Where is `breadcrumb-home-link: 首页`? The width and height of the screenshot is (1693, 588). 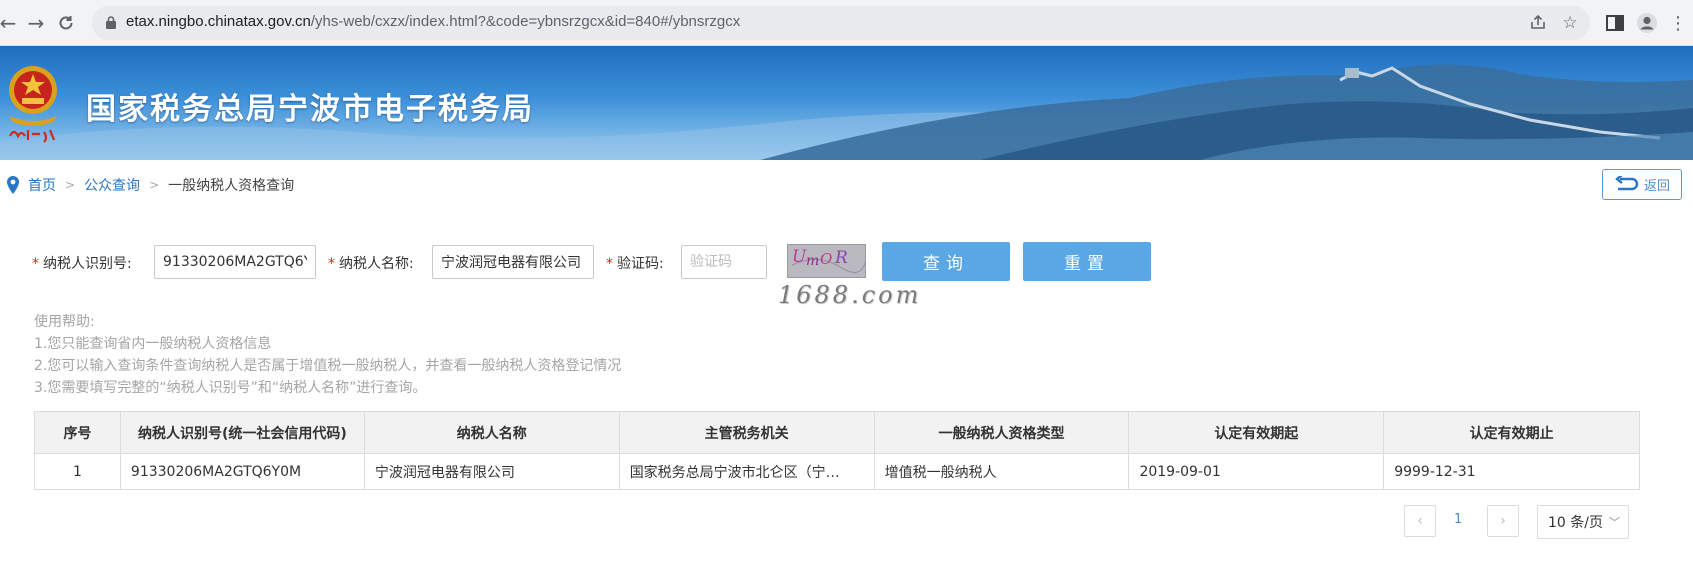
breadcrumb-home-link: 首页 is located at coordinates (42, 185).